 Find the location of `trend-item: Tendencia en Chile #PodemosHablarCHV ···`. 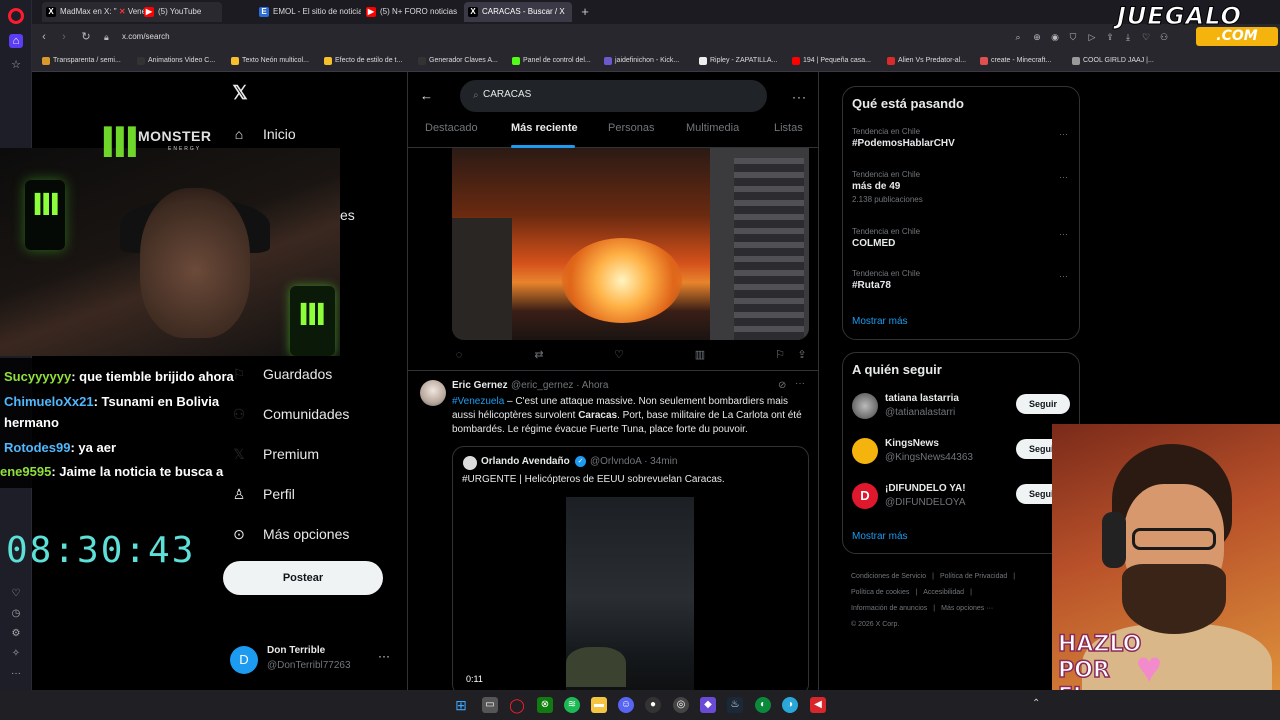

trend-item: Tendencia en Chile #PodemosHablarCHV ··· is located at coordinates (962, 138).